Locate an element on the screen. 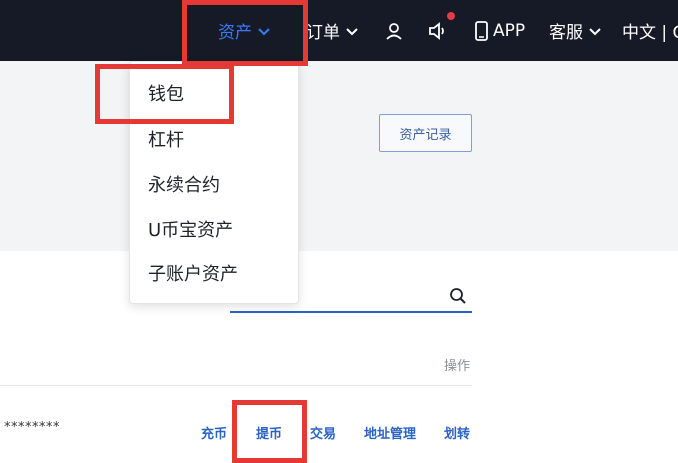 This screenshot has height=463, width=678. top-nav-bar: 资产 订单 APP 客服 中文 | C is located at coordinates (339, 30).